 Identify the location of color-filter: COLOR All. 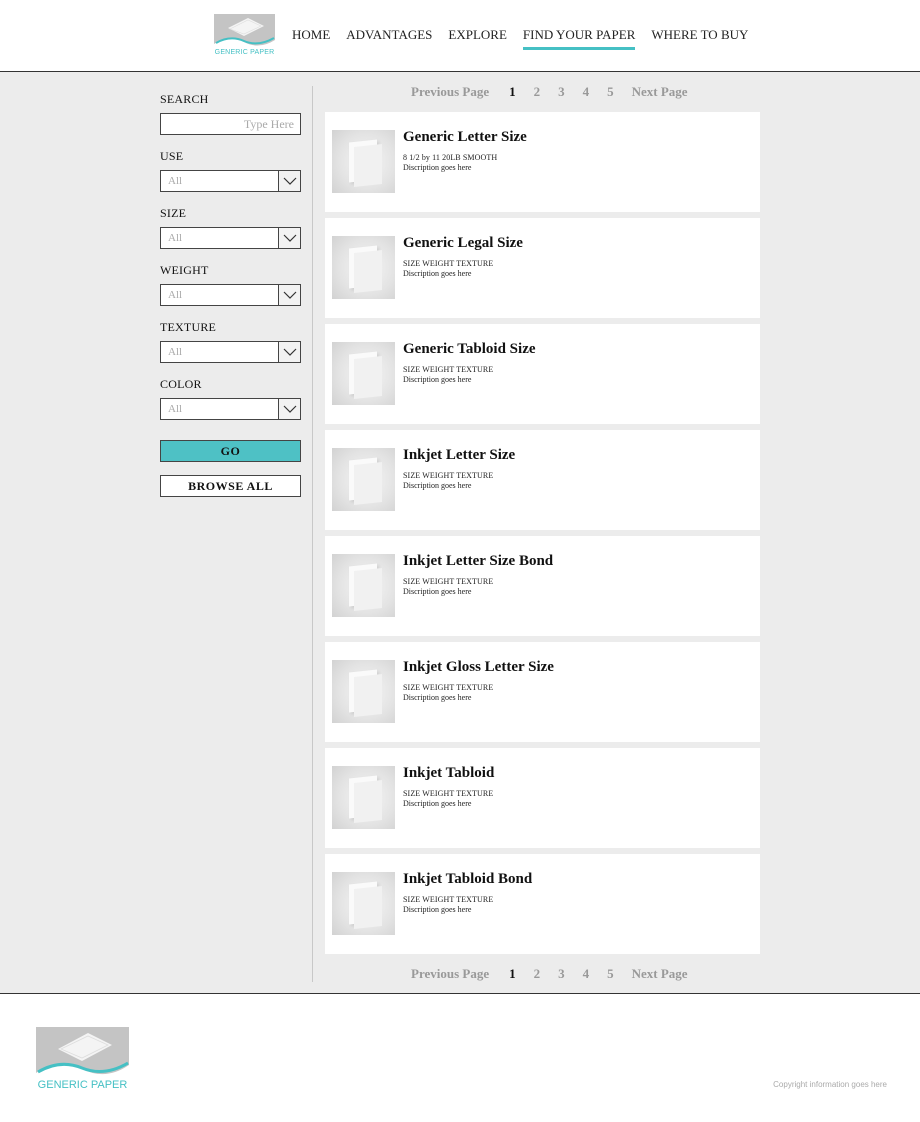
(230, 398).